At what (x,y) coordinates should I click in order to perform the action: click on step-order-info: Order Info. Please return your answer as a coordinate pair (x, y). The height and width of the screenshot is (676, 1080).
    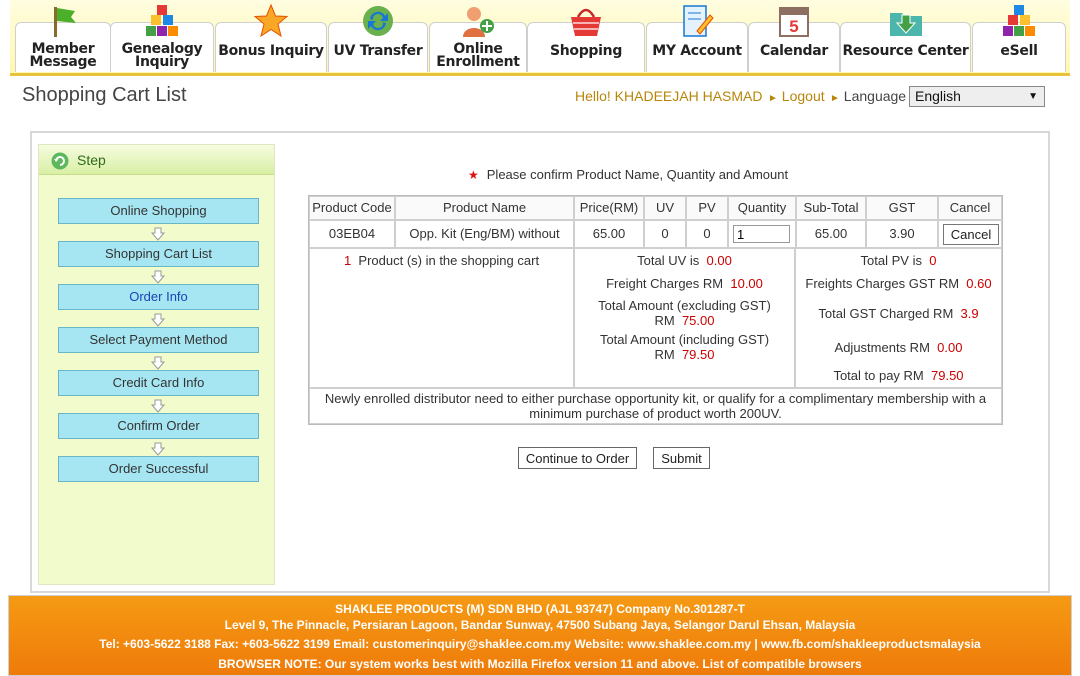
    Looking at the image, I should click on (158, 297).